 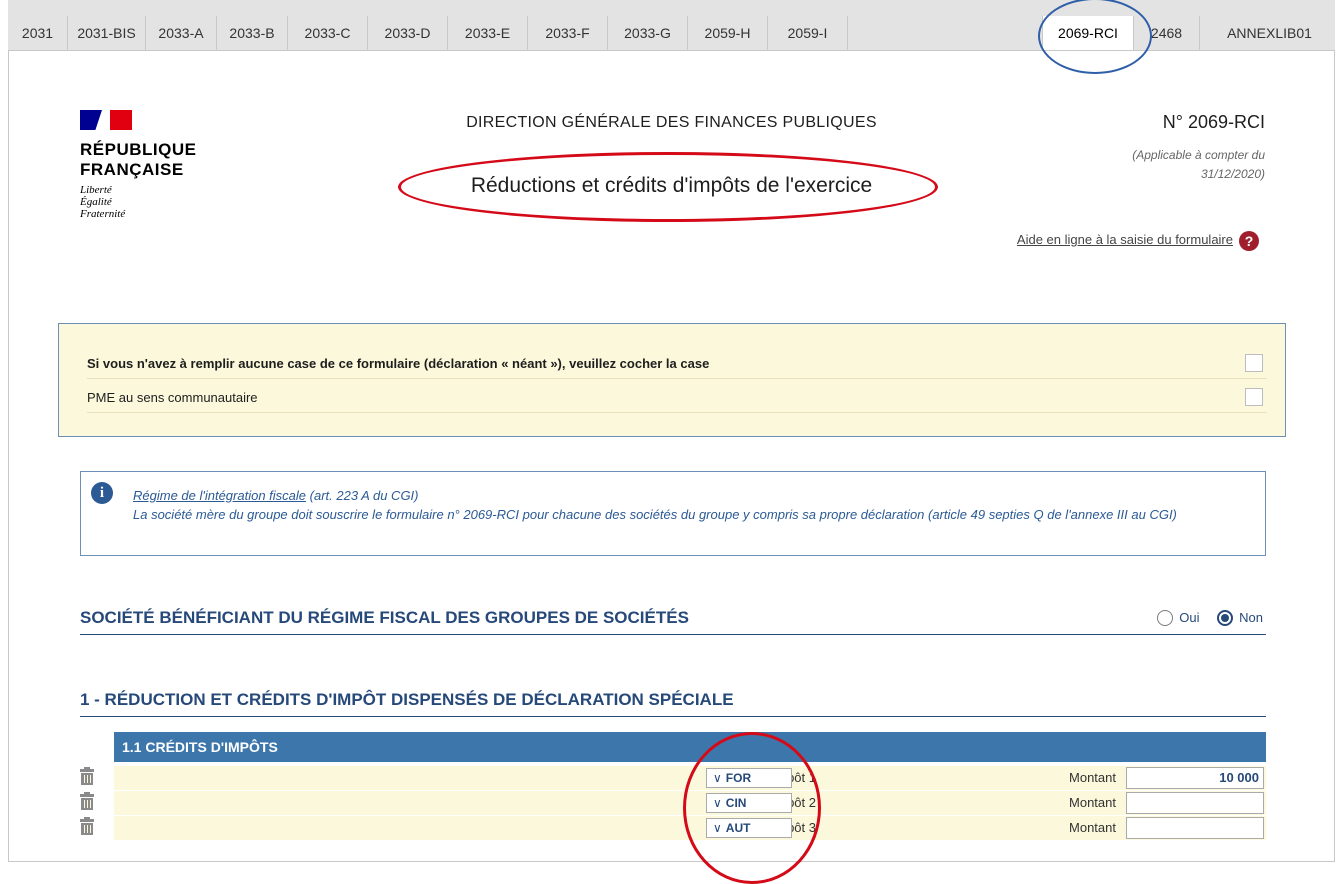 I want to click on credit-code-select: ∨ CIN, so click(x=749, y=803).